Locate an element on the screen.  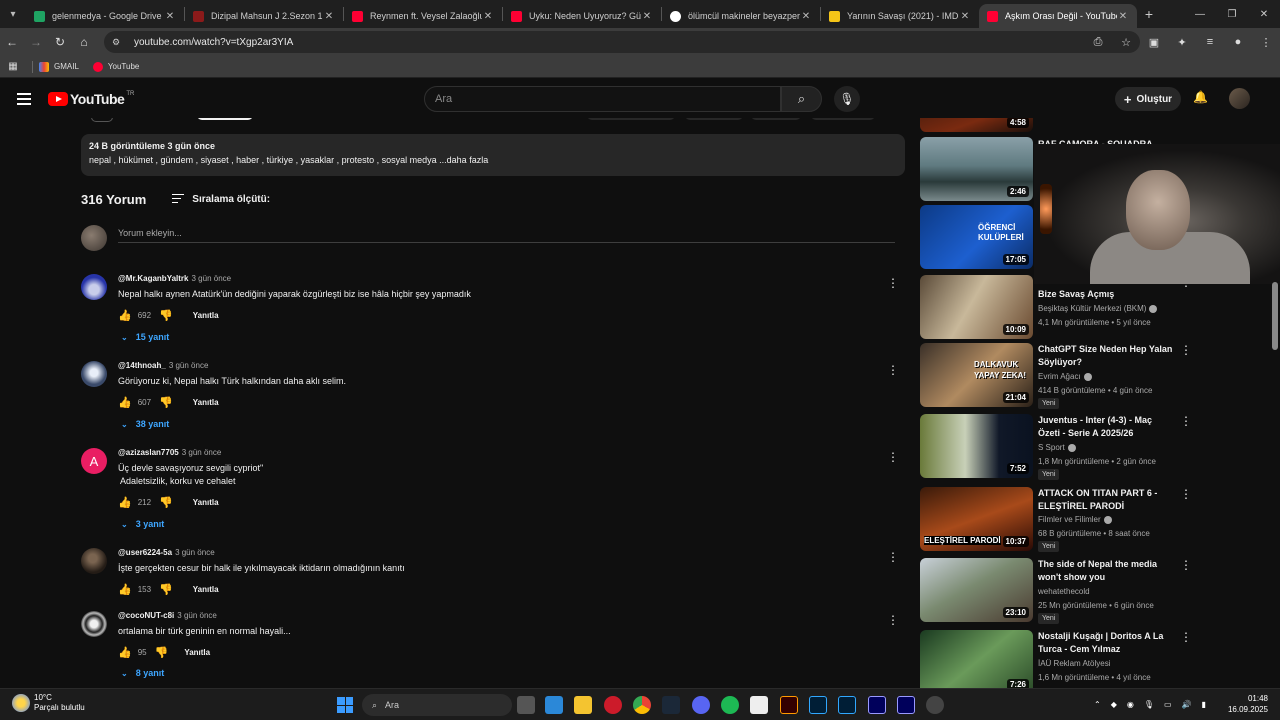
channel-name: Filmler ve Filimler is located at coordinates (1075, 519).